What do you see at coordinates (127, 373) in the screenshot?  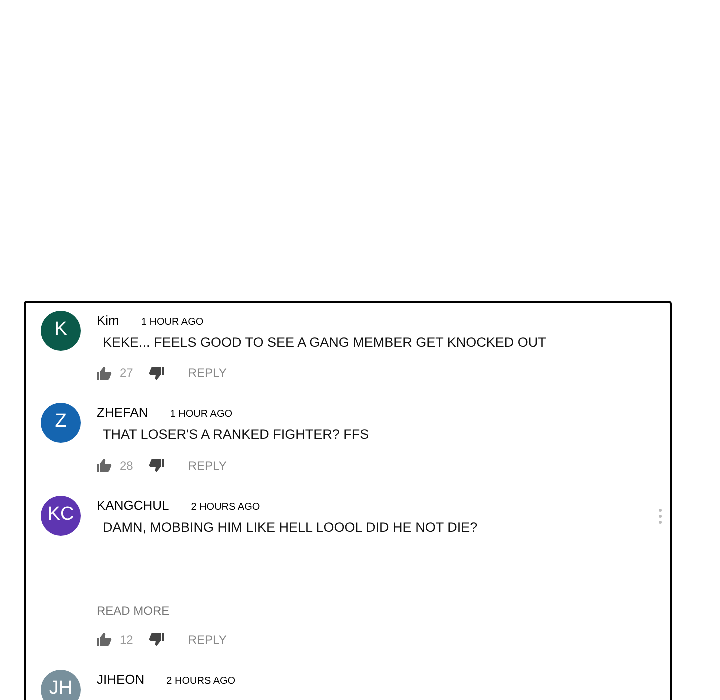 I see `like-count: 27` at bounding box center [127, 373].